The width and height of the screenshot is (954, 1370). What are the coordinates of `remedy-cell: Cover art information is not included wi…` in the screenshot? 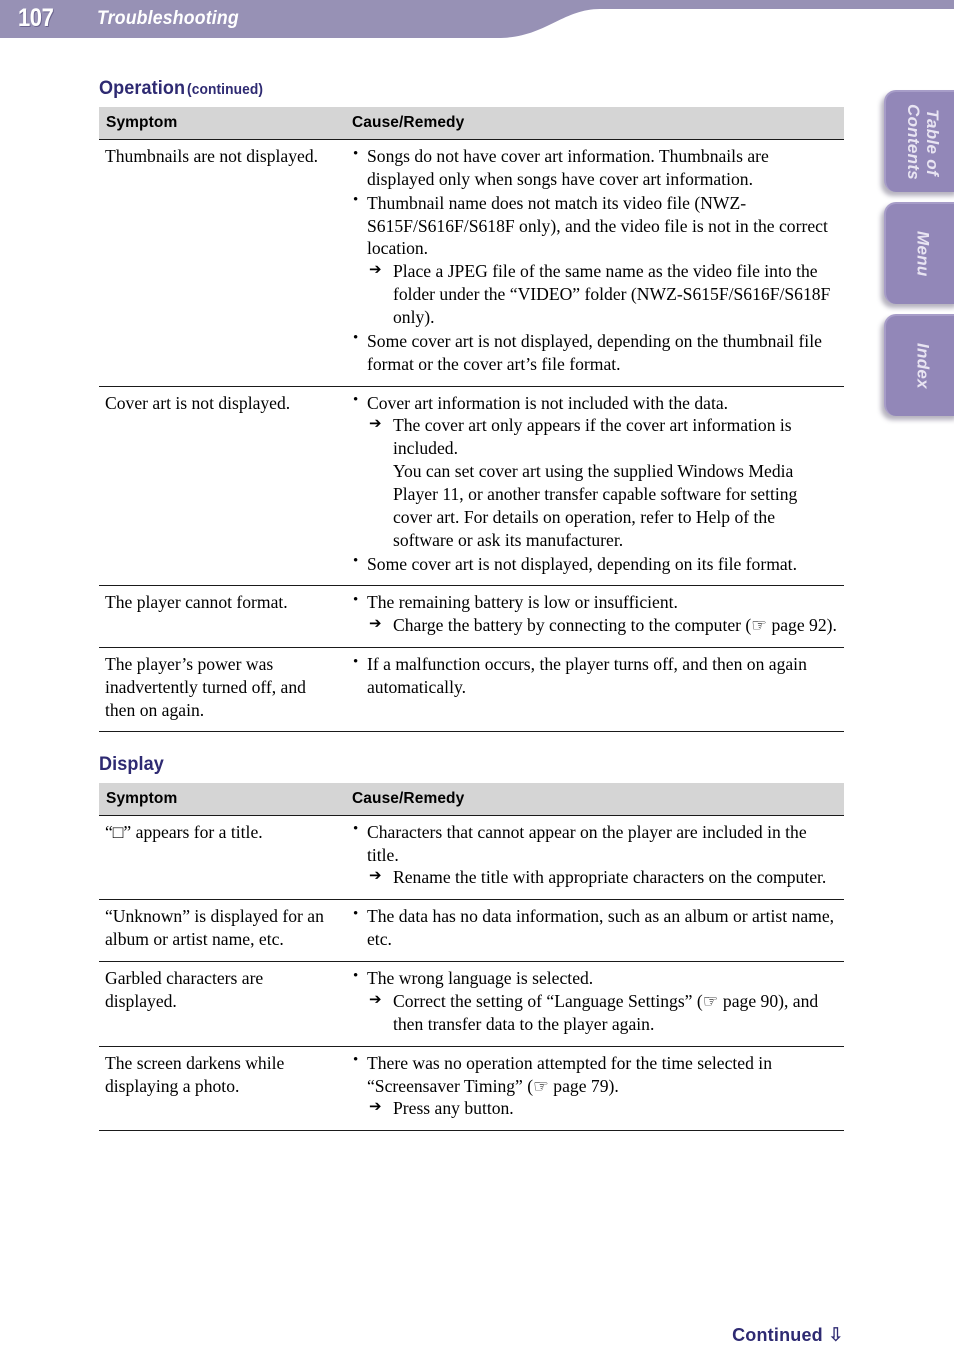 It's located at (594, 486).